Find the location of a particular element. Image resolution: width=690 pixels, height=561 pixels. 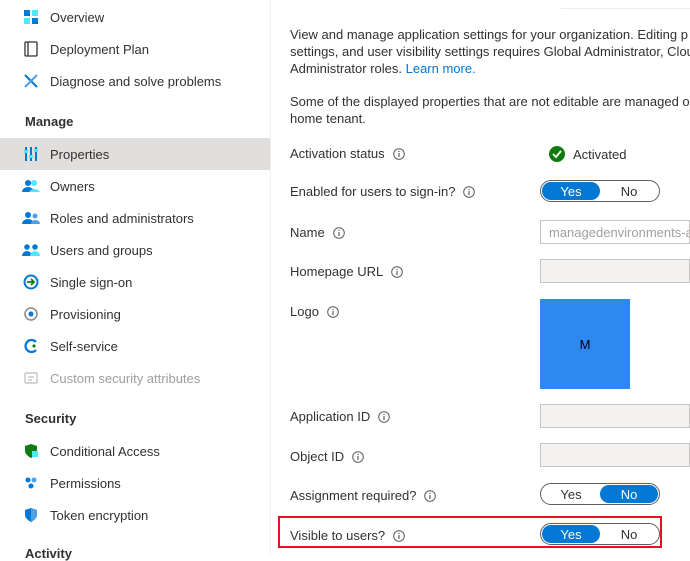

provisioning-cloud-icon is located at coordinates (31, 314).